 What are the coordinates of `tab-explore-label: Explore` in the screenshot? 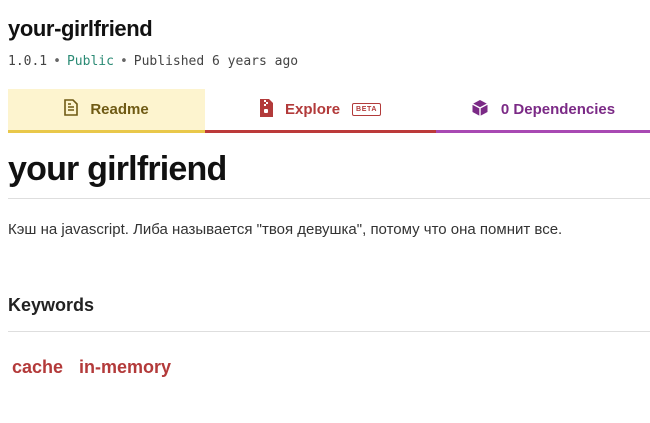 It's located at (313, 109).